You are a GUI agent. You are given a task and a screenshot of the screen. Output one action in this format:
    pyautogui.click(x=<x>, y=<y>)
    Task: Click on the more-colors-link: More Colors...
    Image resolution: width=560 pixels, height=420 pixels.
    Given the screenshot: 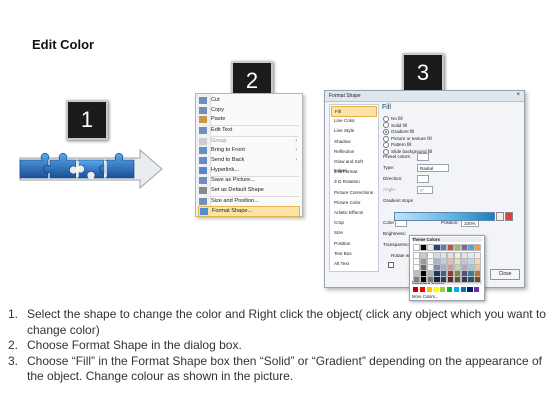 What is the action you would take?
    pyautogui.click(x=425, y=296)
    